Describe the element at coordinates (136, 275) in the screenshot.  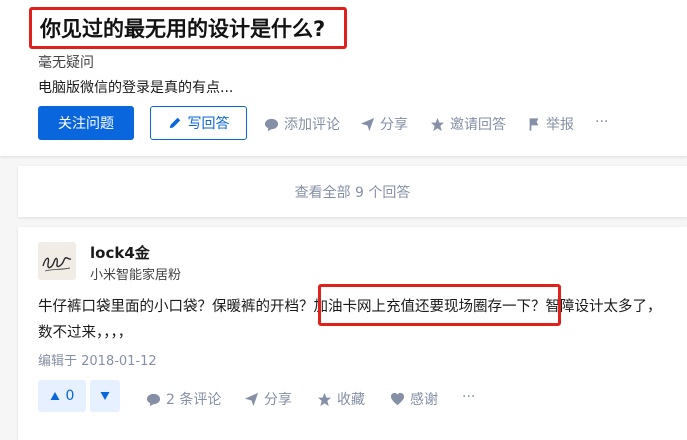
I see `author-bio: 小米智能家居粉` at that location.